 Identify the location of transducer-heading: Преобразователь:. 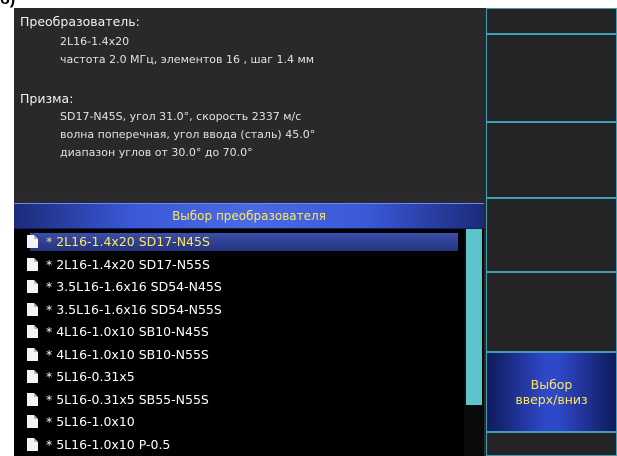
(80, 21).